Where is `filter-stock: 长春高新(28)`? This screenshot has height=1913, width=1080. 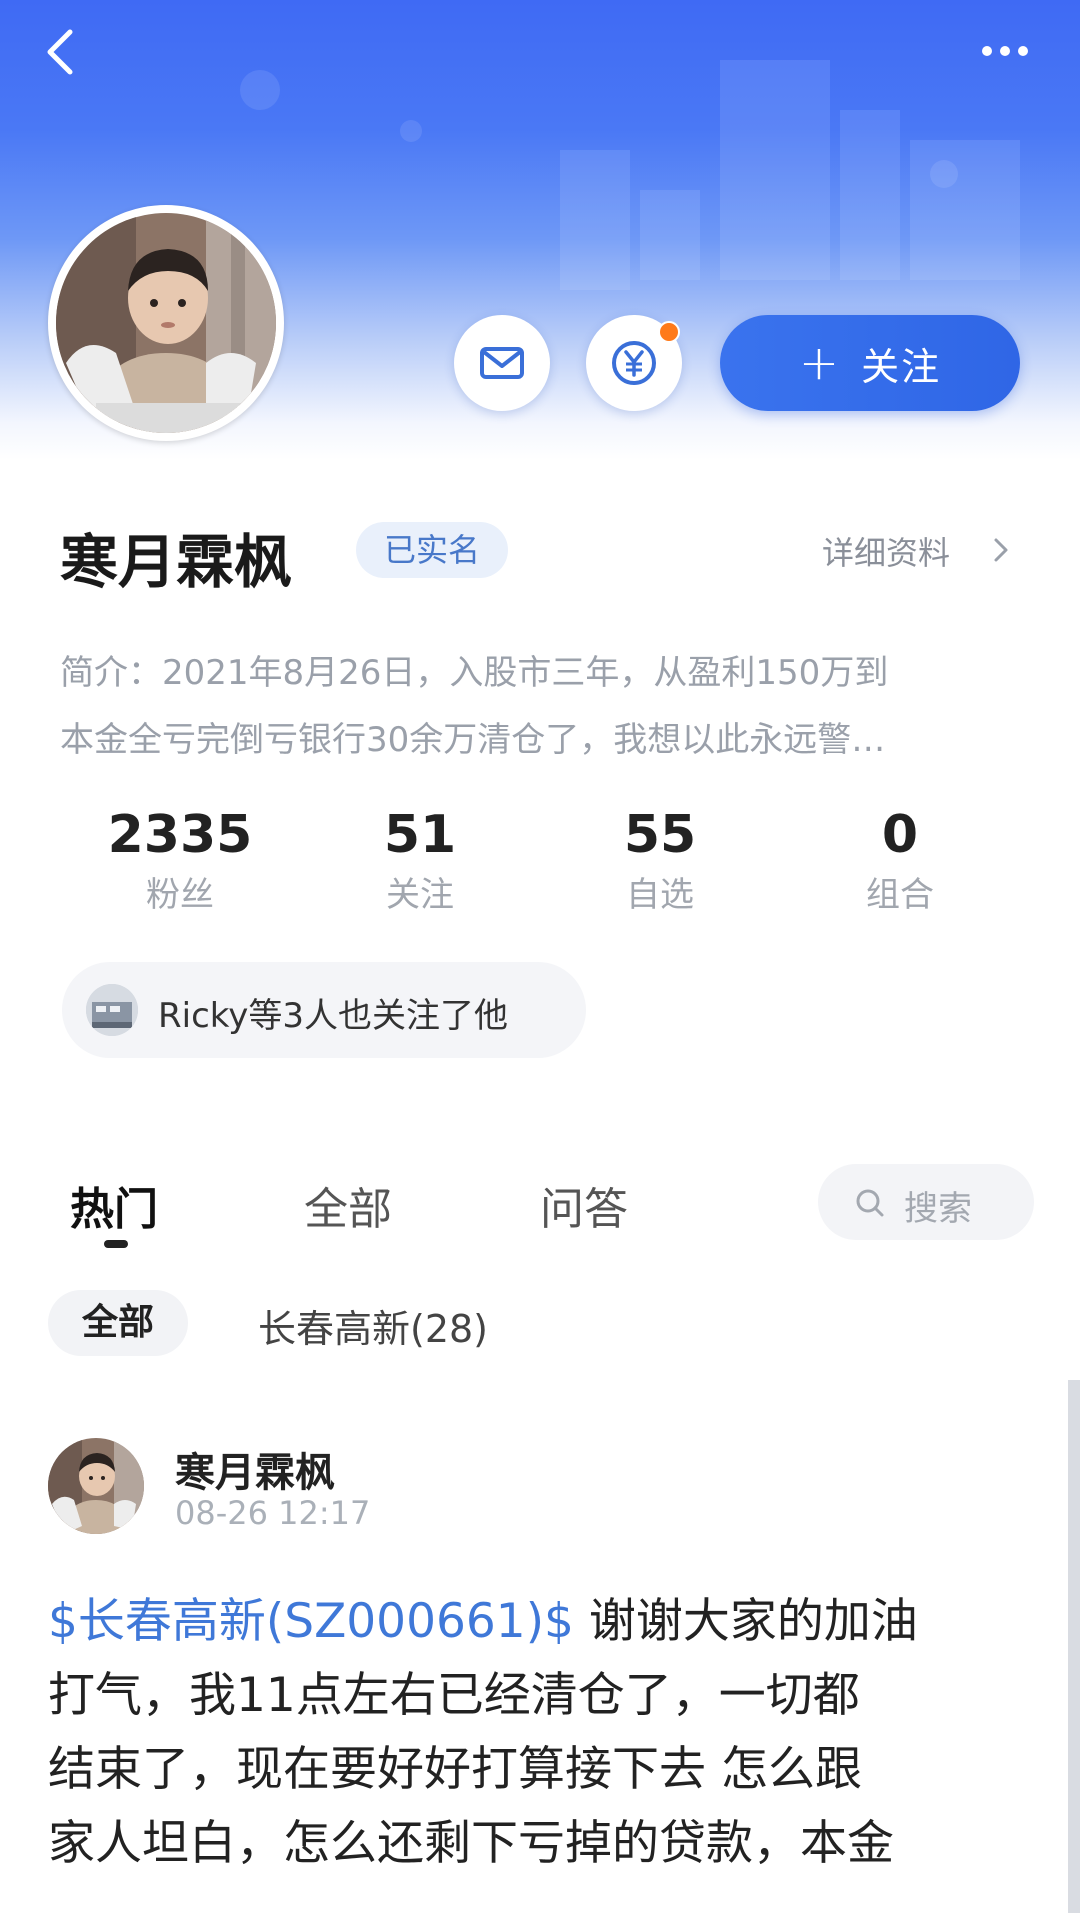
filter-stock: 长春高新(28) is located at coordinates (373, 1325).